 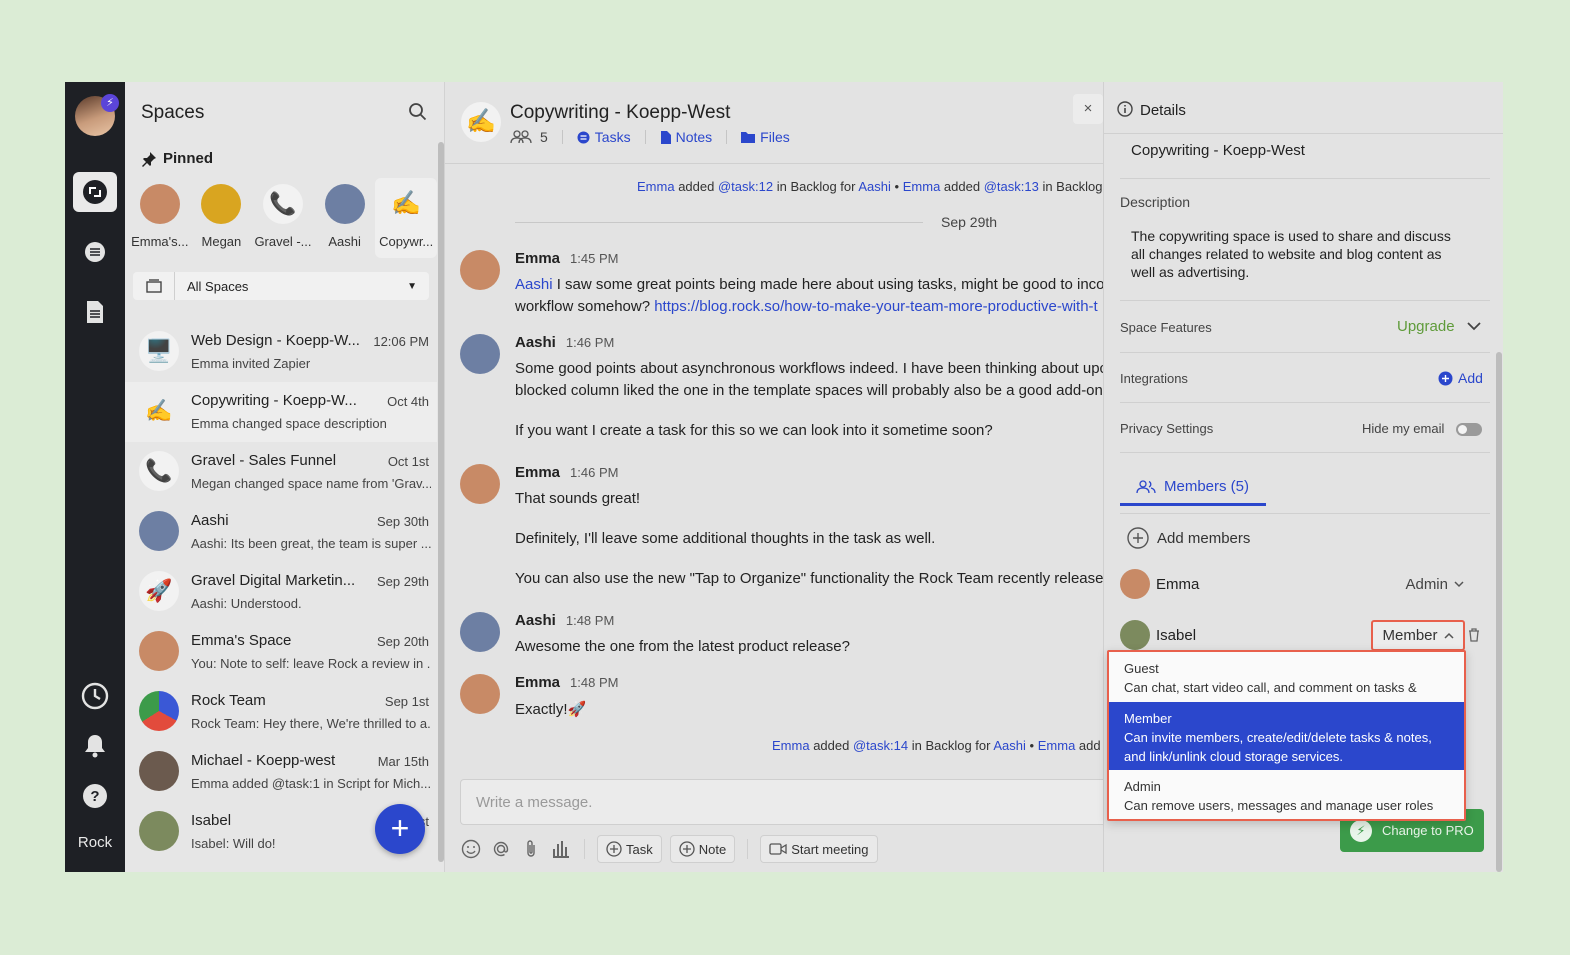 I want to click on spaces-scrollbar, so click(x=441, y=502).